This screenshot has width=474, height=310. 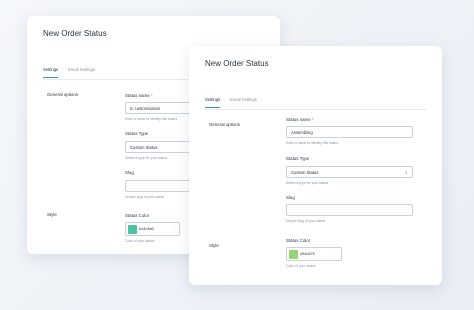 I want to click on status-color-picker: #43c3a6 ◌, so click(x=152, y=229).